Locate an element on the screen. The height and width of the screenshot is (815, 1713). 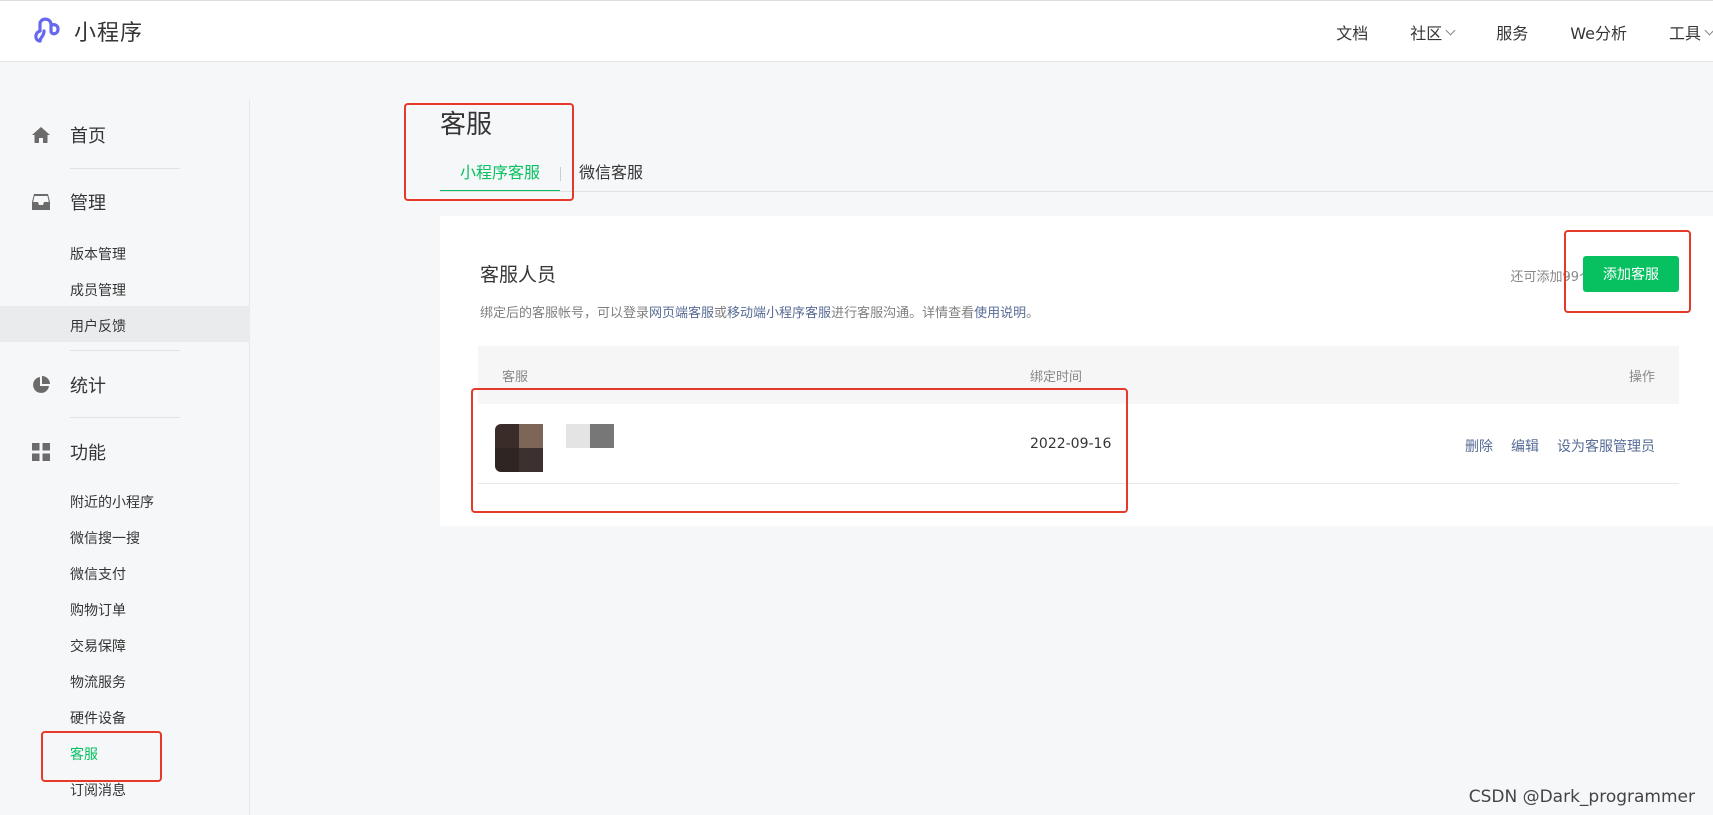
miniprogram-logo-icon is located at coordinates (47, 30).